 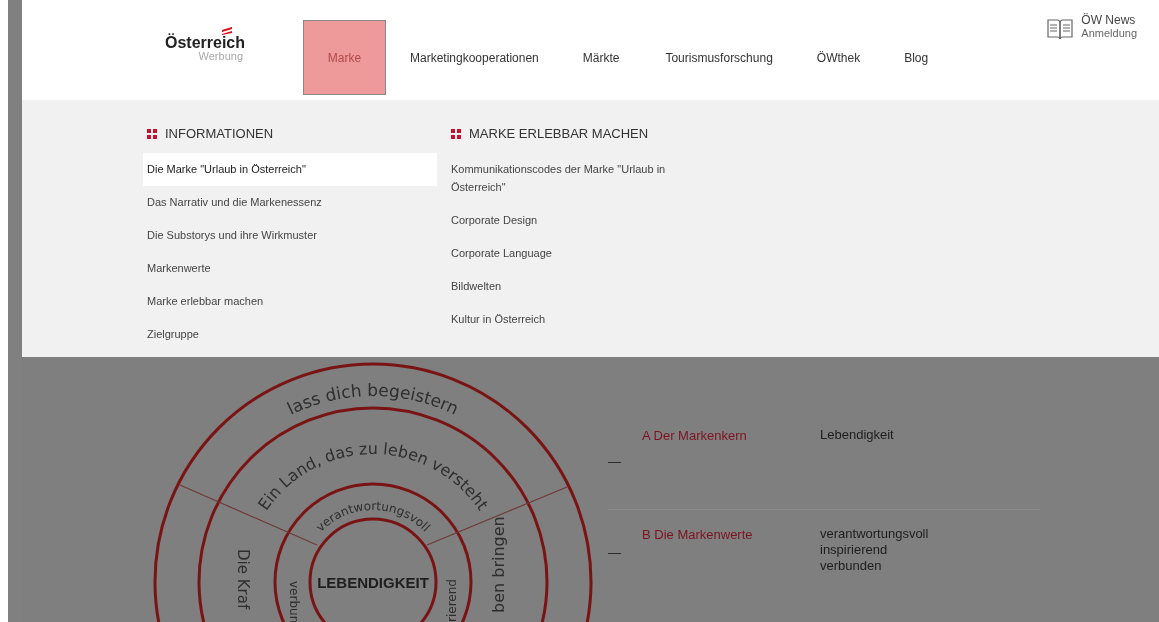 I want to click on nav-tab: Tourismusforschung, so click(x=718, y=57).